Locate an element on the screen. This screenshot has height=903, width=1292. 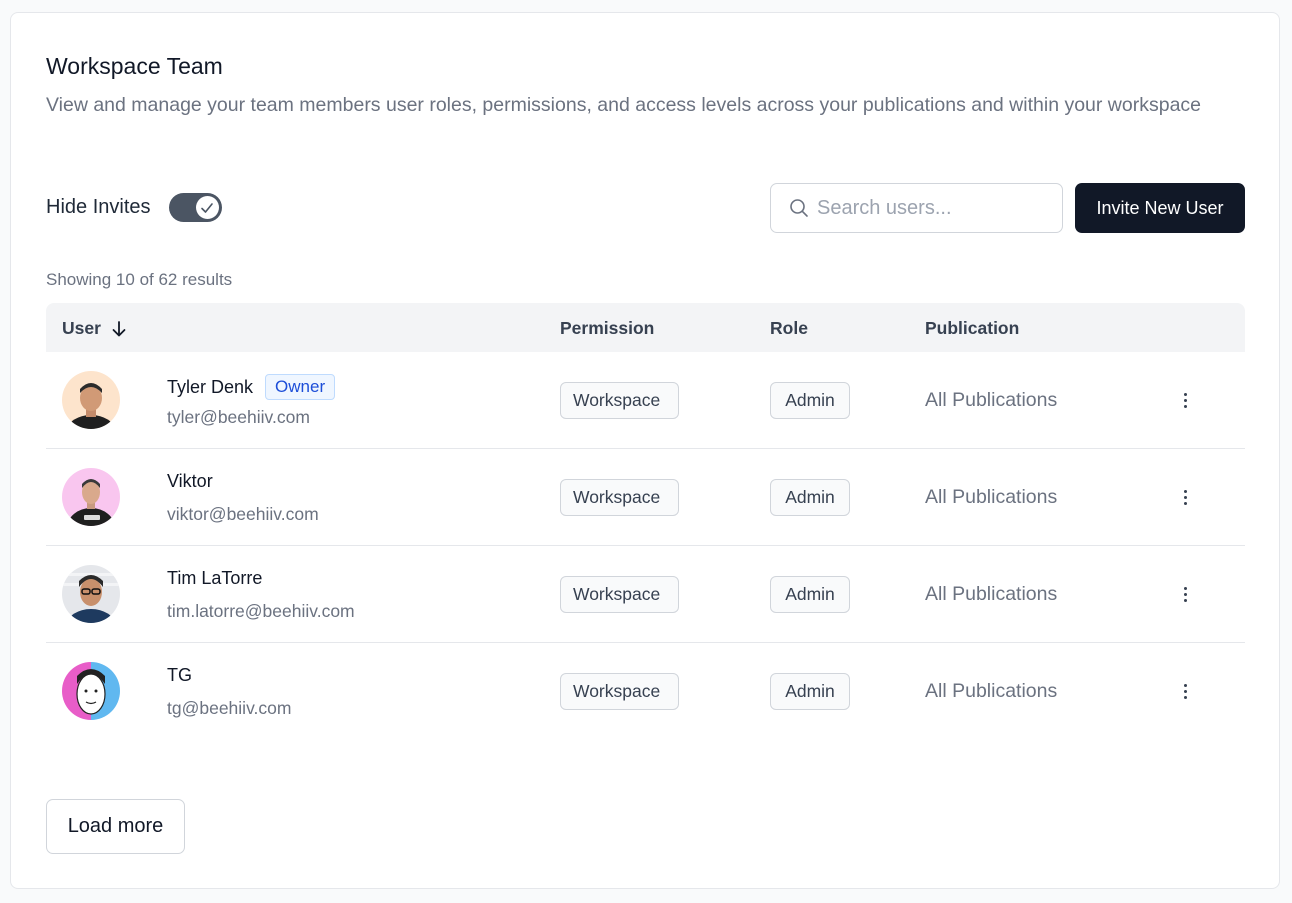
user-name: Viktor is located at coordinates (190, 481).